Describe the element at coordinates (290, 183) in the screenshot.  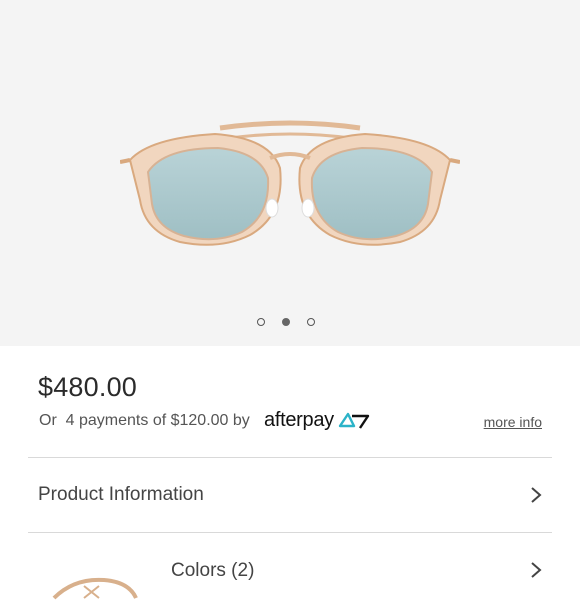
I see `sunglasses-image` at that location.